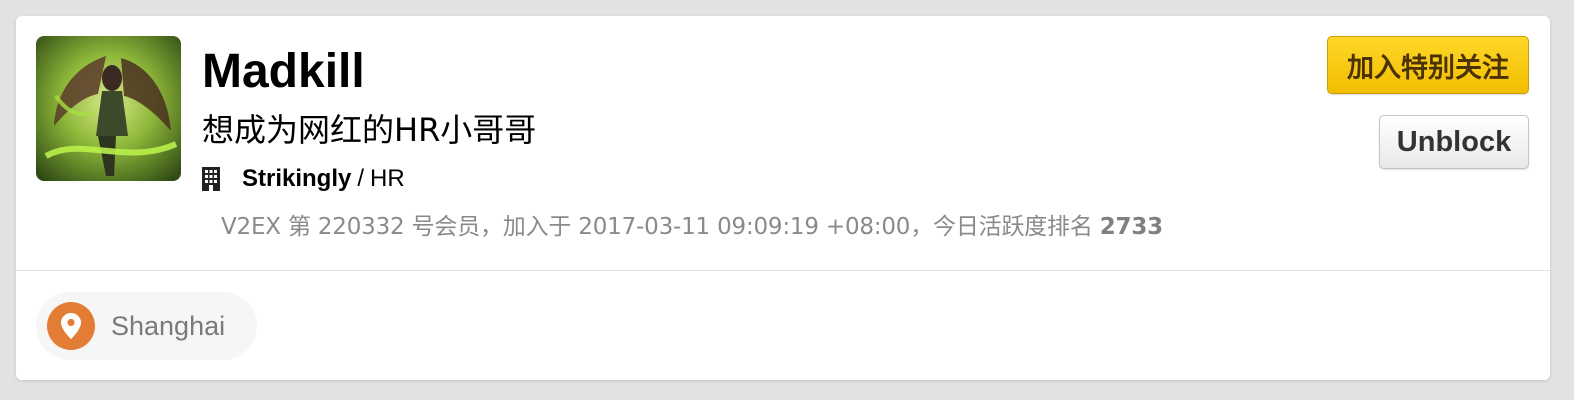  Describe the element at coordinates (211, 179) in the screenshot. I see `building-icon` at that location.